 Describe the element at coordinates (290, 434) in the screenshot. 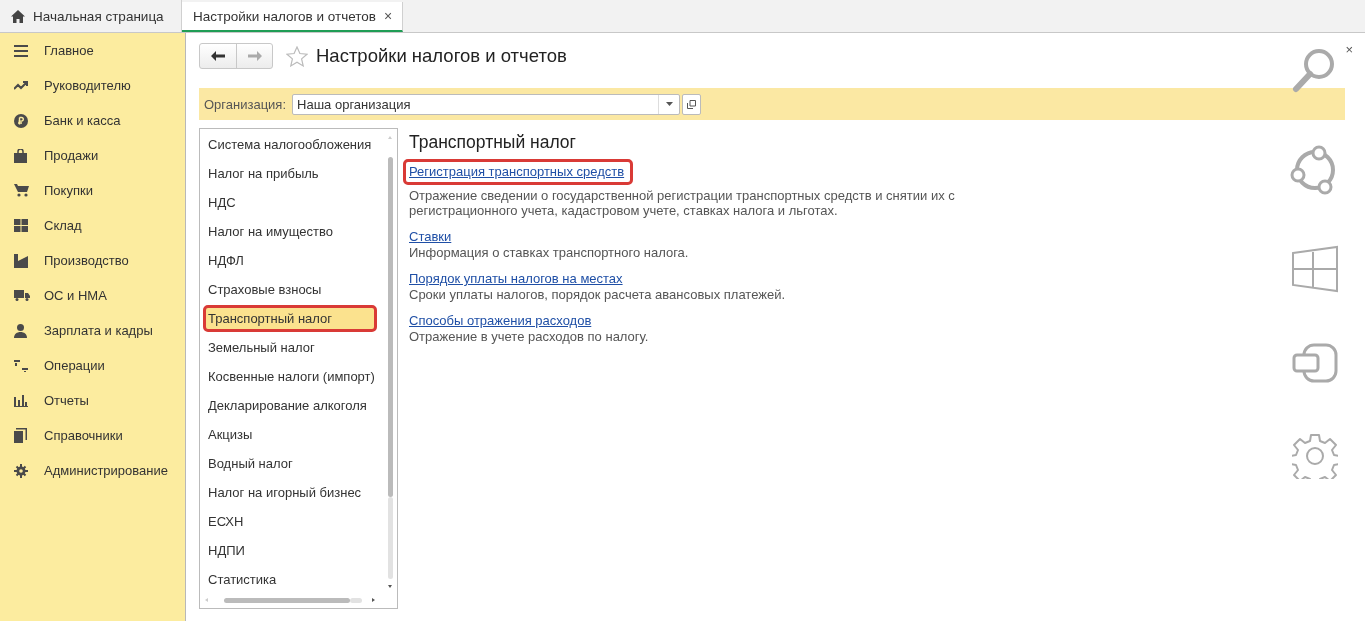

I see `list-item: Акцизы` at that location.